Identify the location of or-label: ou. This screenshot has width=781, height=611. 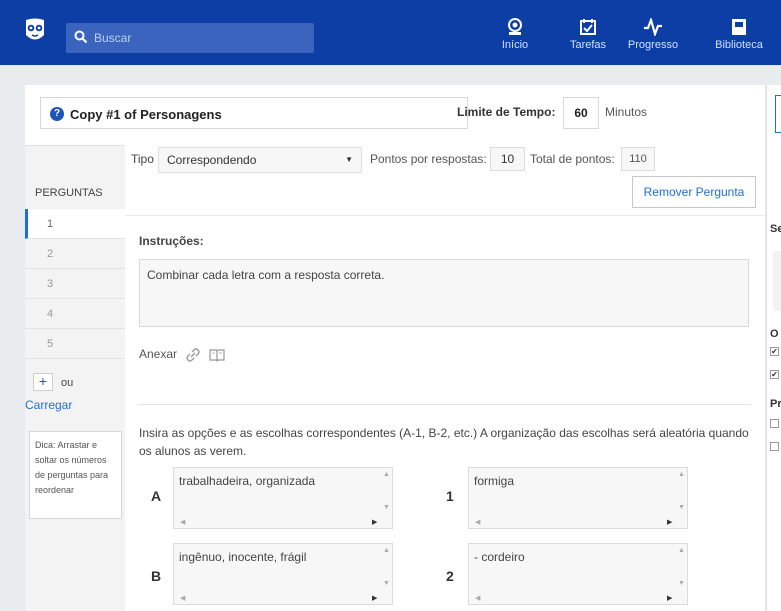
(67, 383).